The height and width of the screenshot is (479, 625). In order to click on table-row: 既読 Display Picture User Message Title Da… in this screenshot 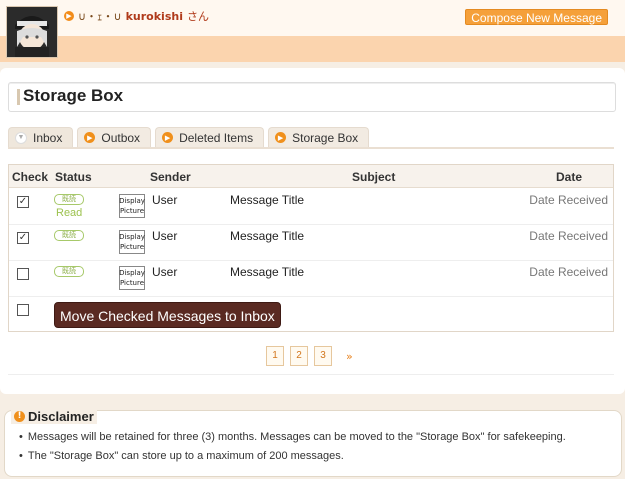, I will do `click(311, 278)`.